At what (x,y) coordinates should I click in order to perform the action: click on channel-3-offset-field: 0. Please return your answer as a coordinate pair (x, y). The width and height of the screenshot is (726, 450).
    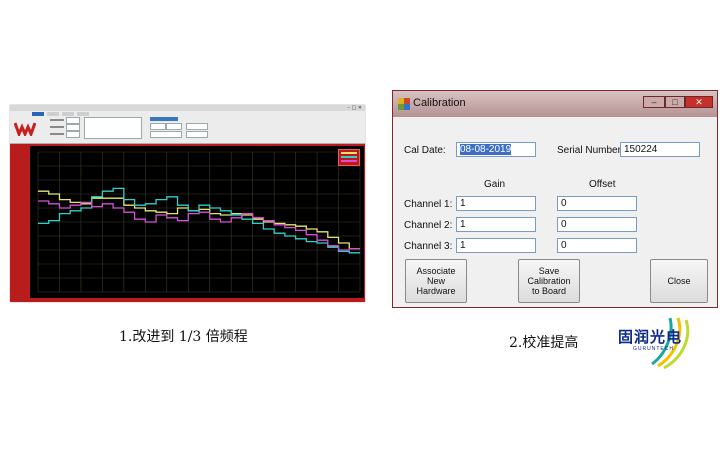
    Looking at the image, I should click on (597, 245).